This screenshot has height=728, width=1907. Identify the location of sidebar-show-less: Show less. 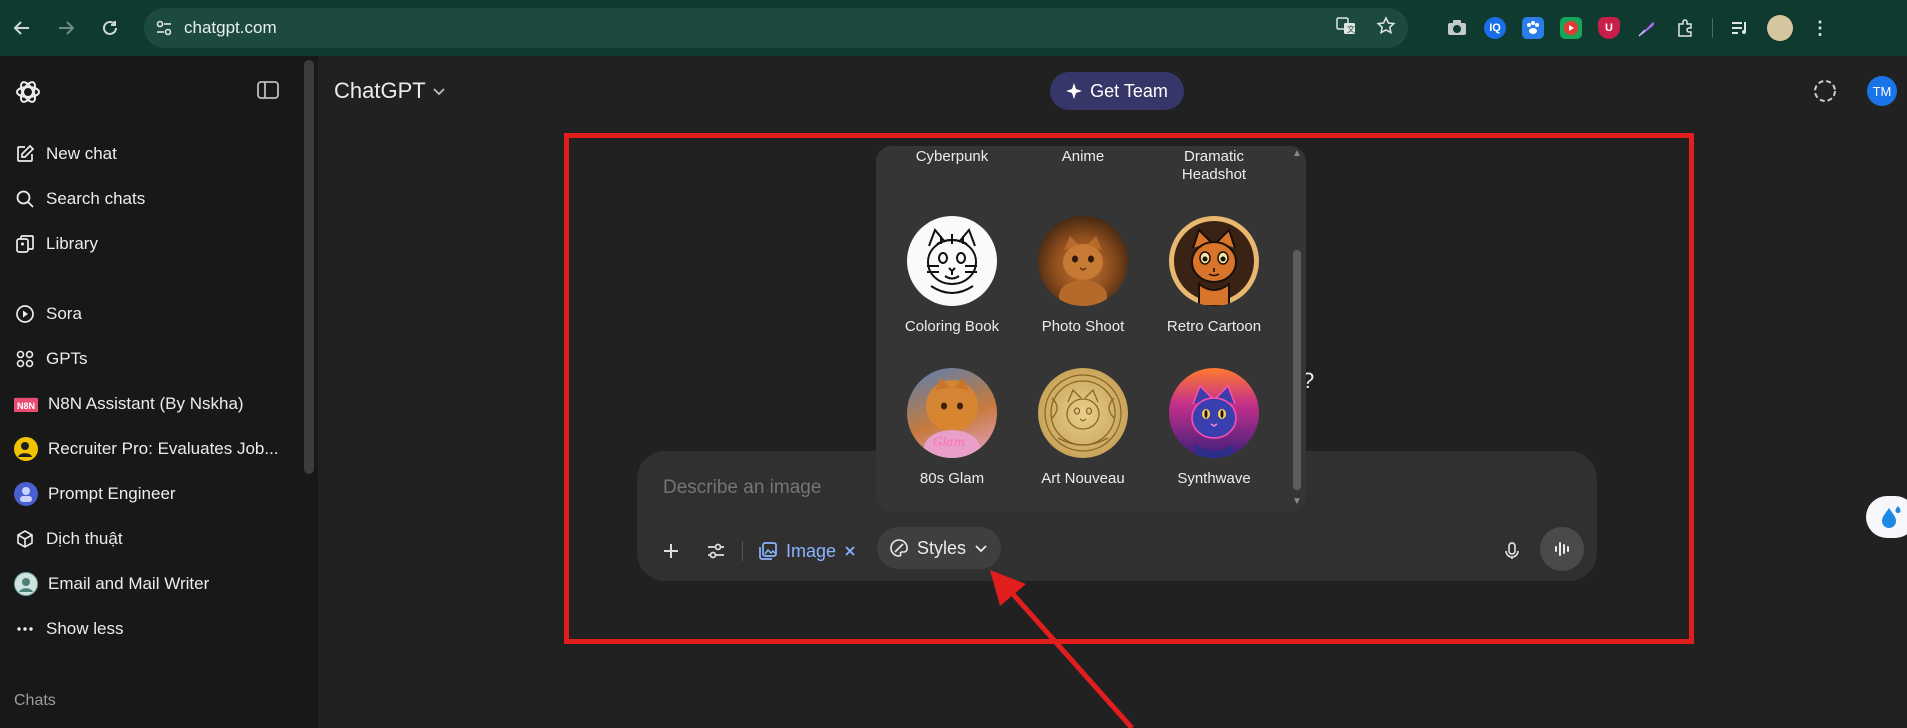
(157, 629).